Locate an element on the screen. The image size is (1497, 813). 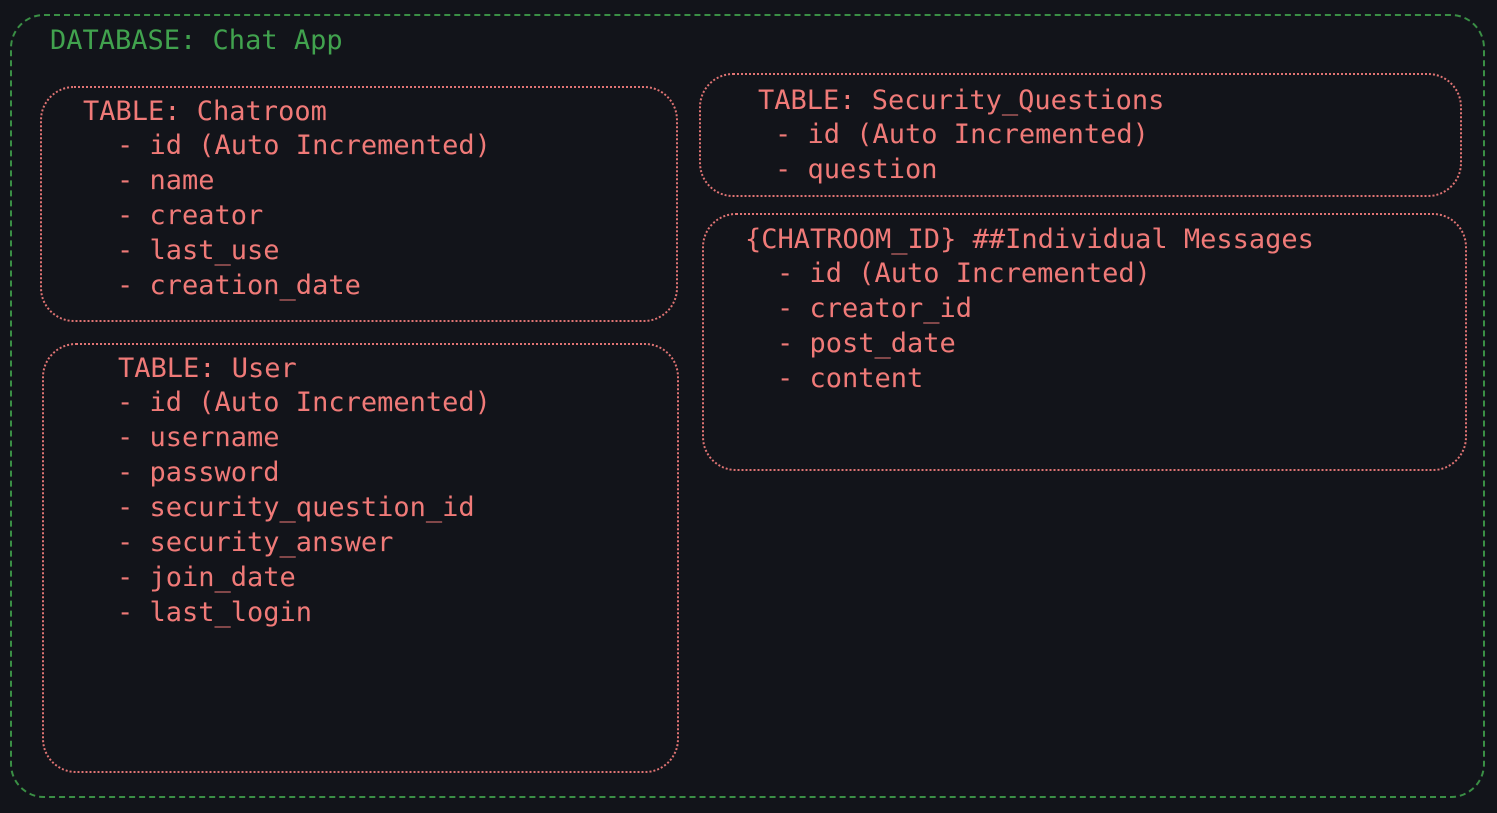
table-field: - creation_date is located at coordinates (239, 285).